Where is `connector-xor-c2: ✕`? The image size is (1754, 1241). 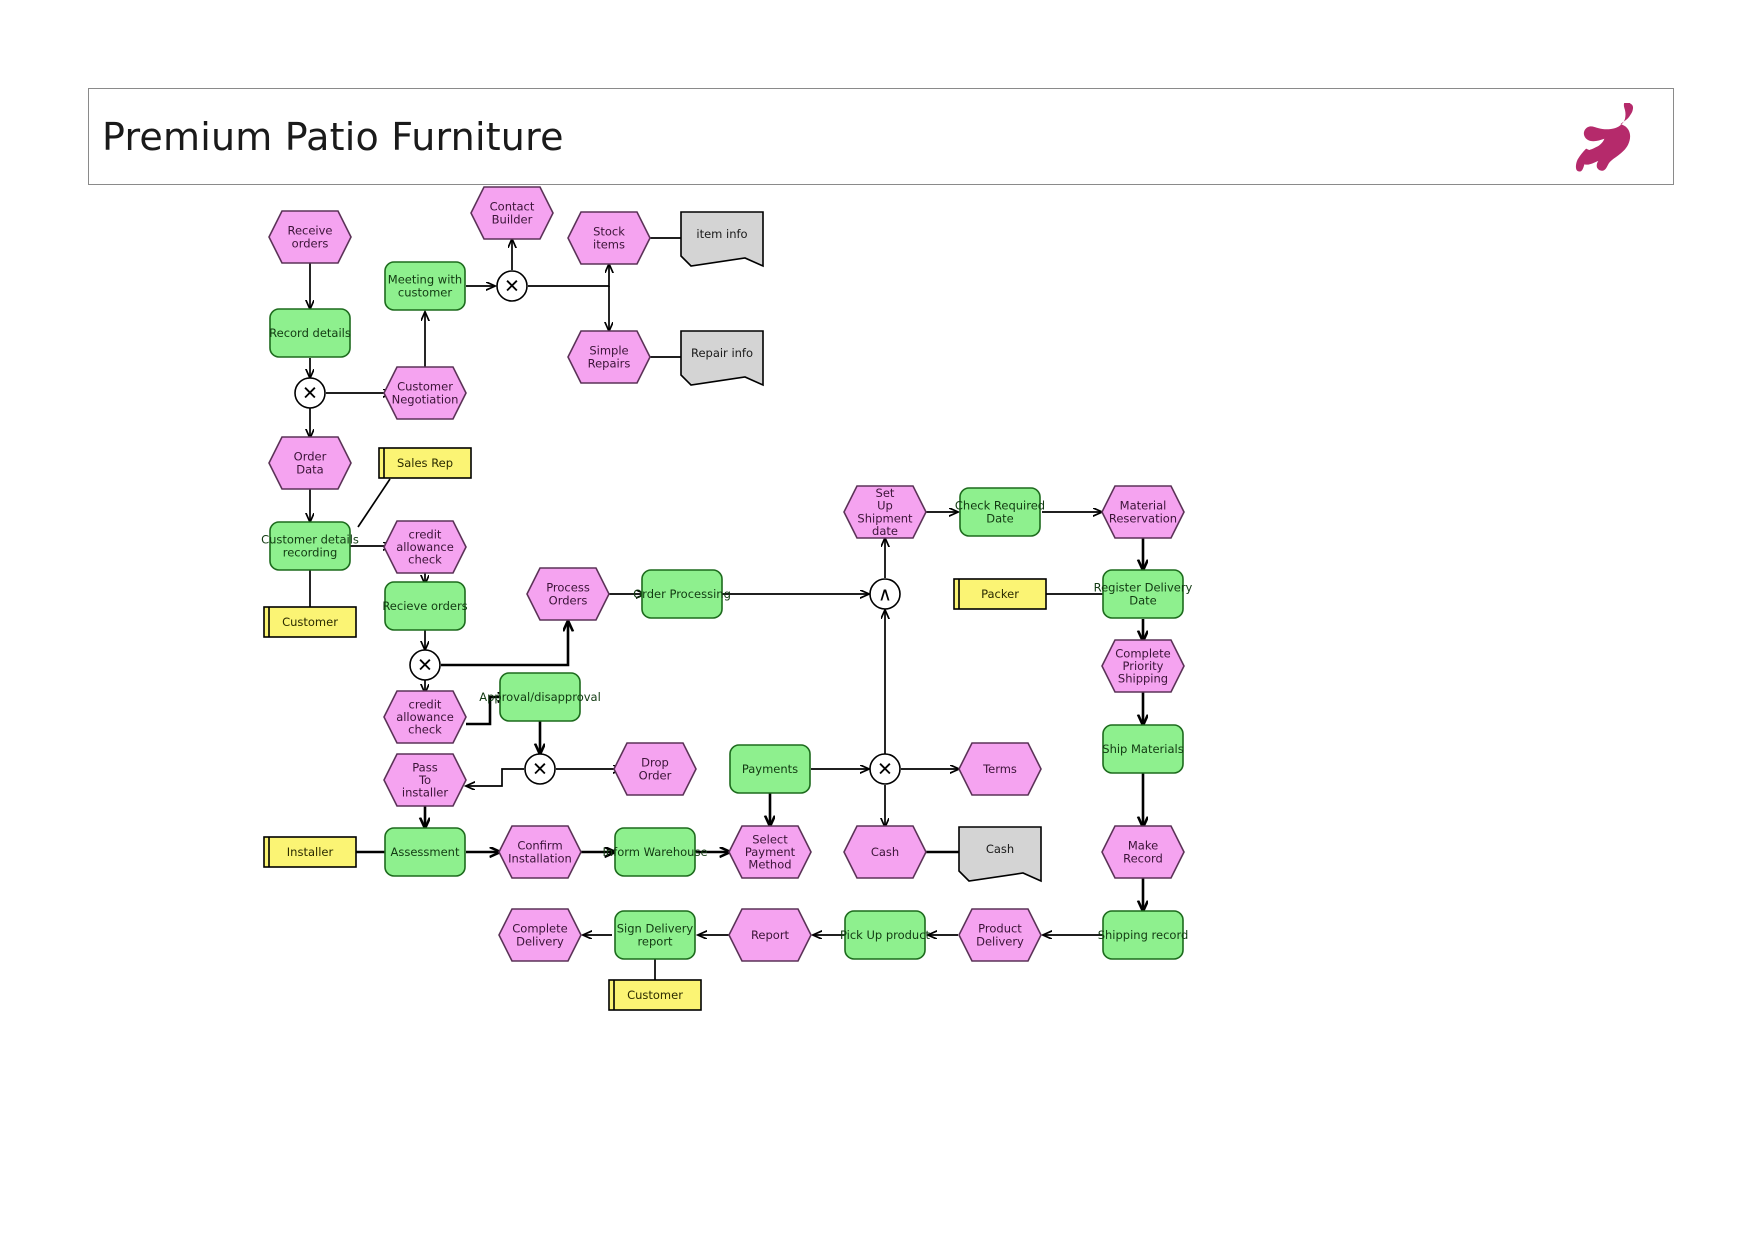
connector-xor-c2: ✕ is located at coordinates (310, 393).